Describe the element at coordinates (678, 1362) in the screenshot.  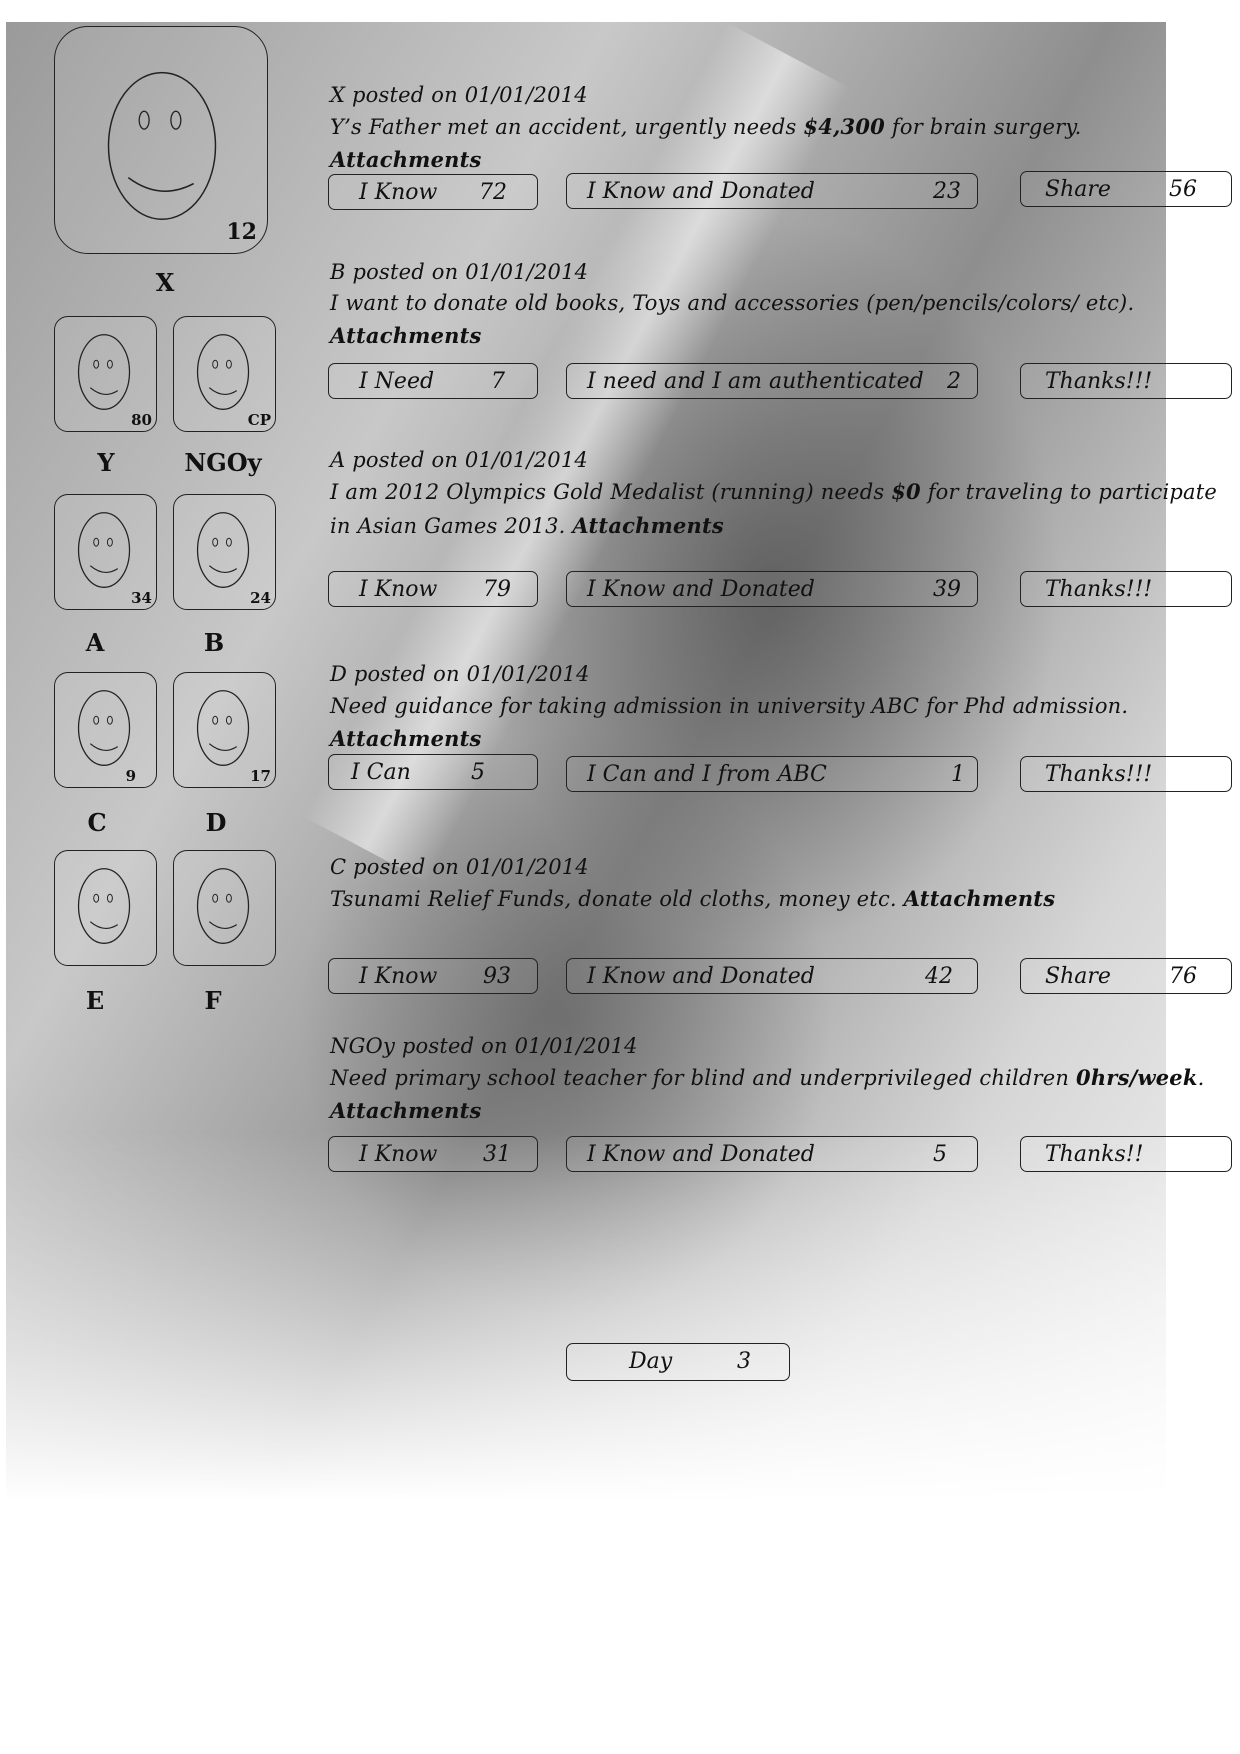
I see `day-counter: Day 3` at that location.